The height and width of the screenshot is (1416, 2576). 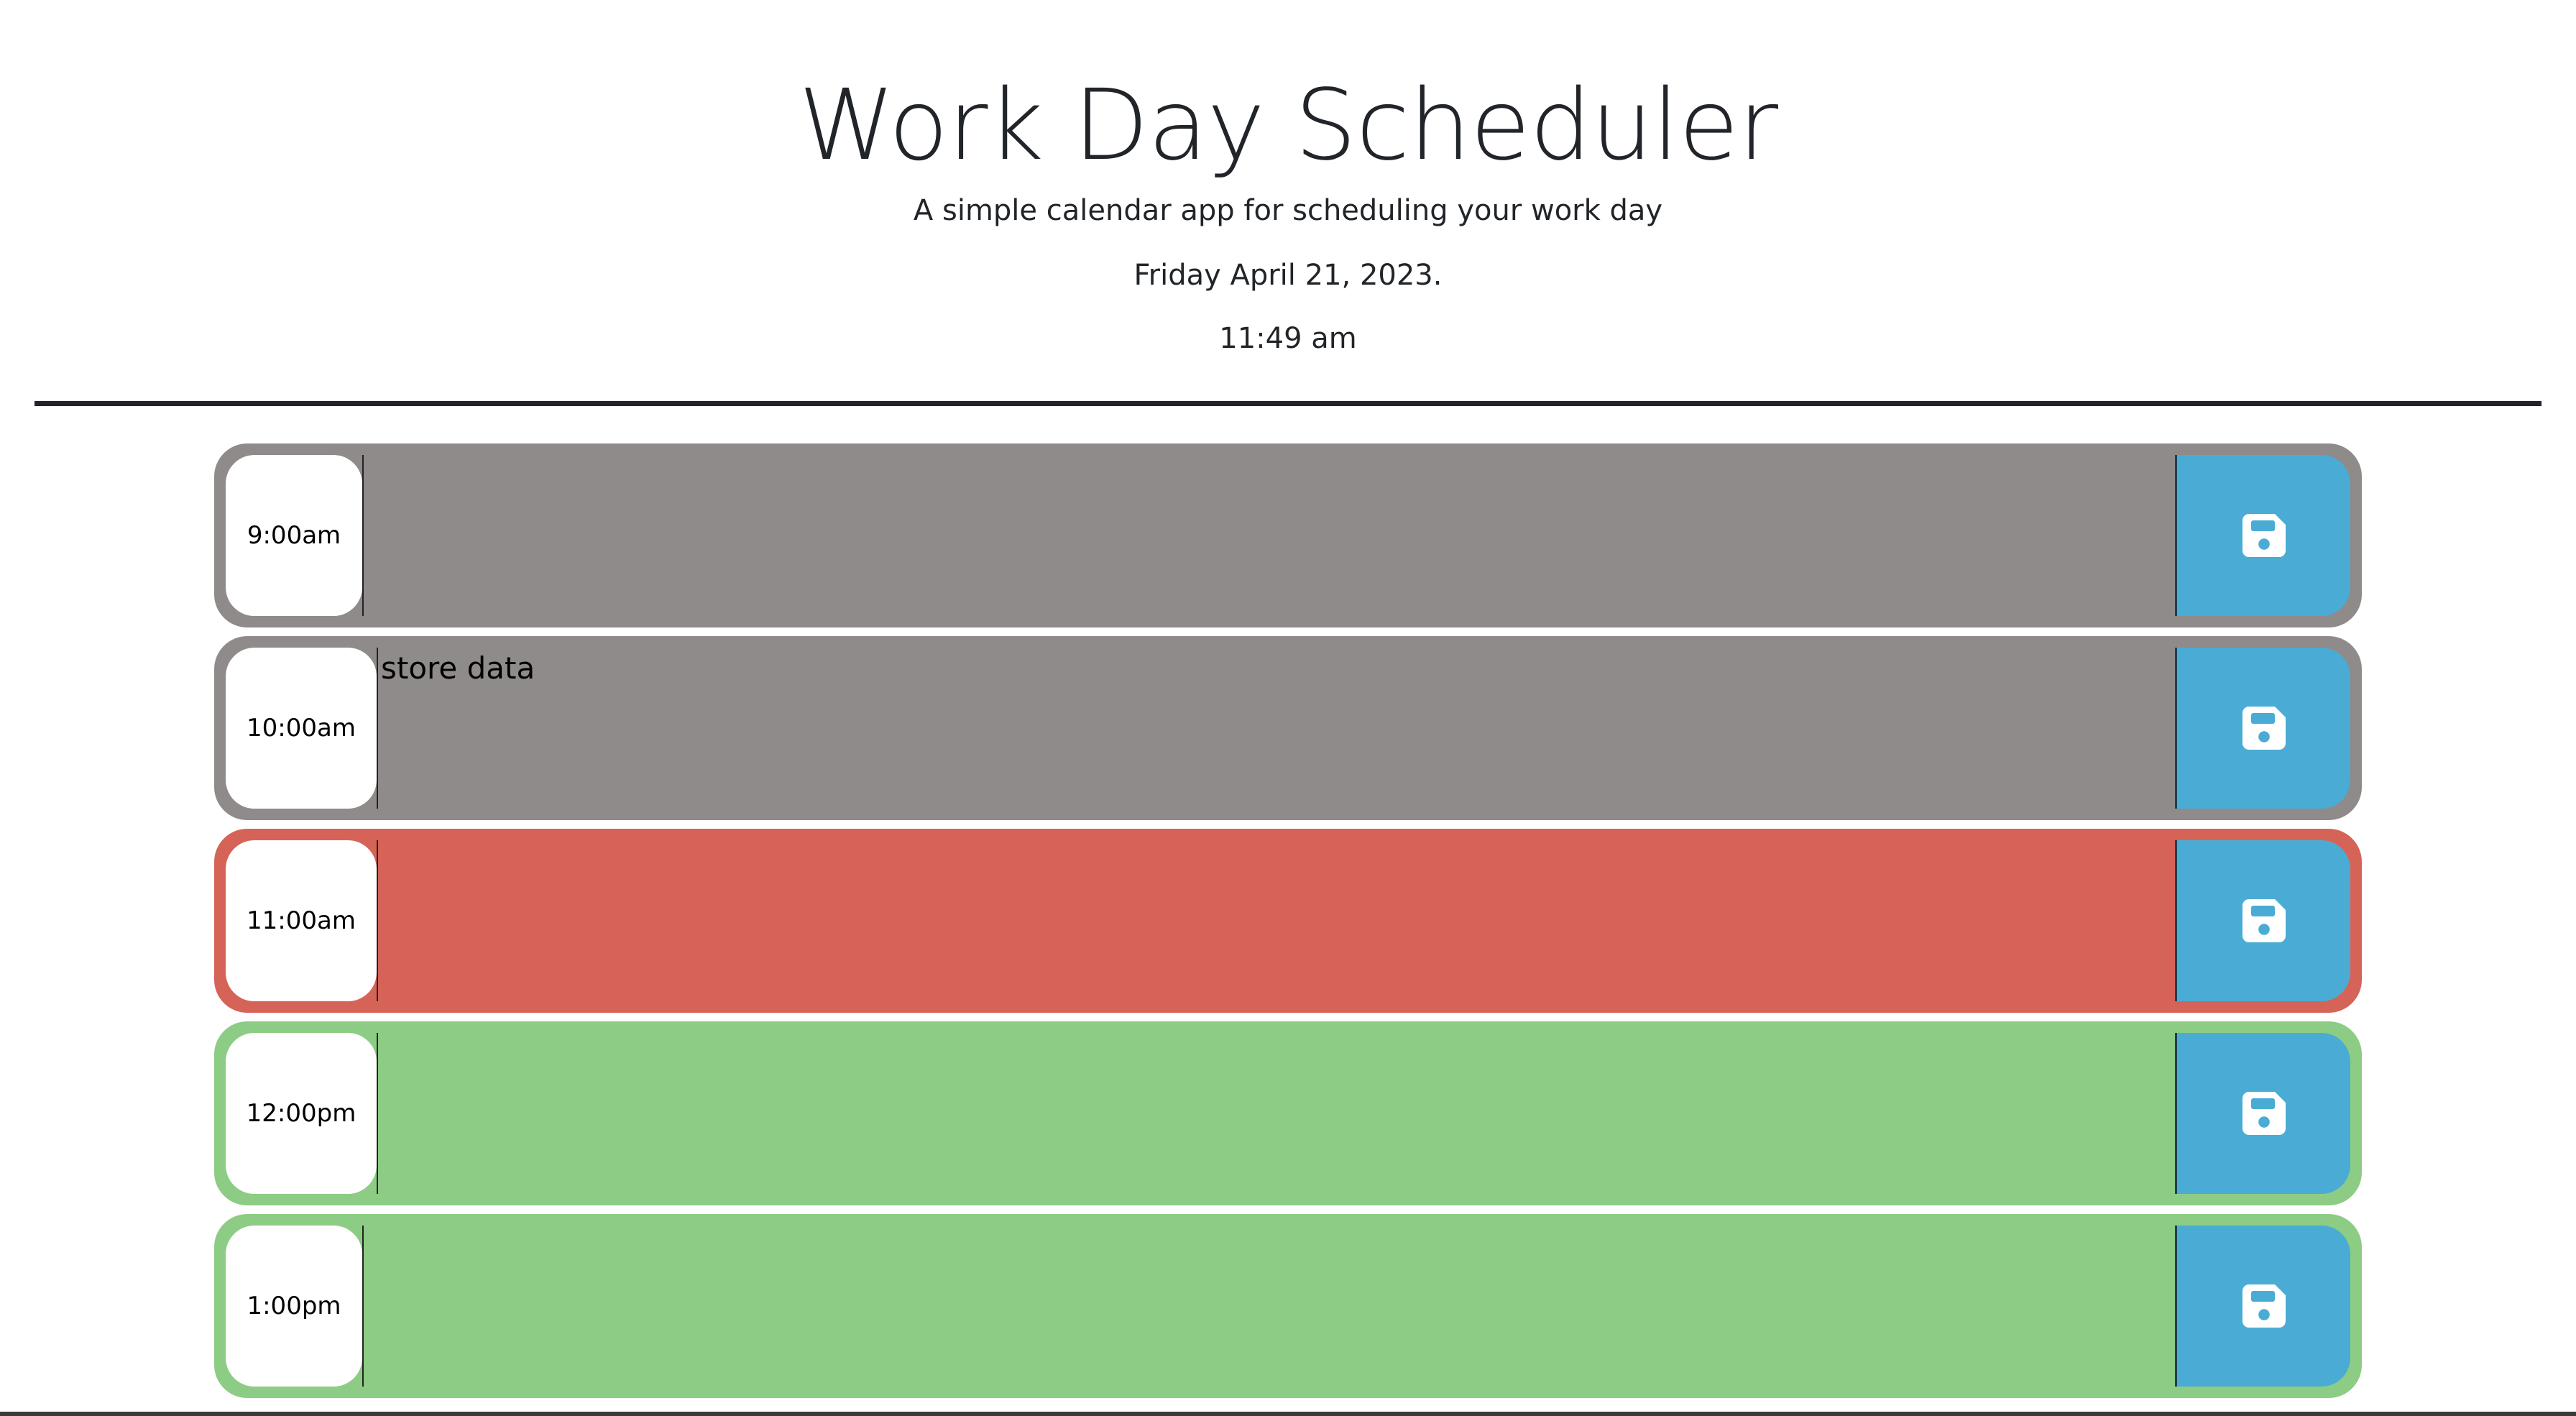 I want to click on current-time: 11:49 am, so click(x=1288, y=338).